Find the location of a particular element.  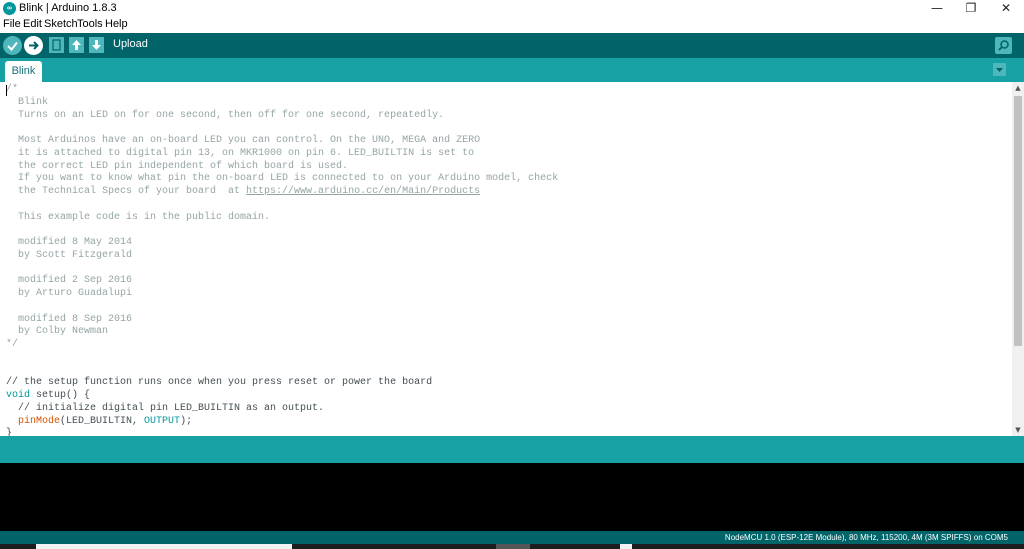

comment-text: /* is located at coordinates (12, 89).